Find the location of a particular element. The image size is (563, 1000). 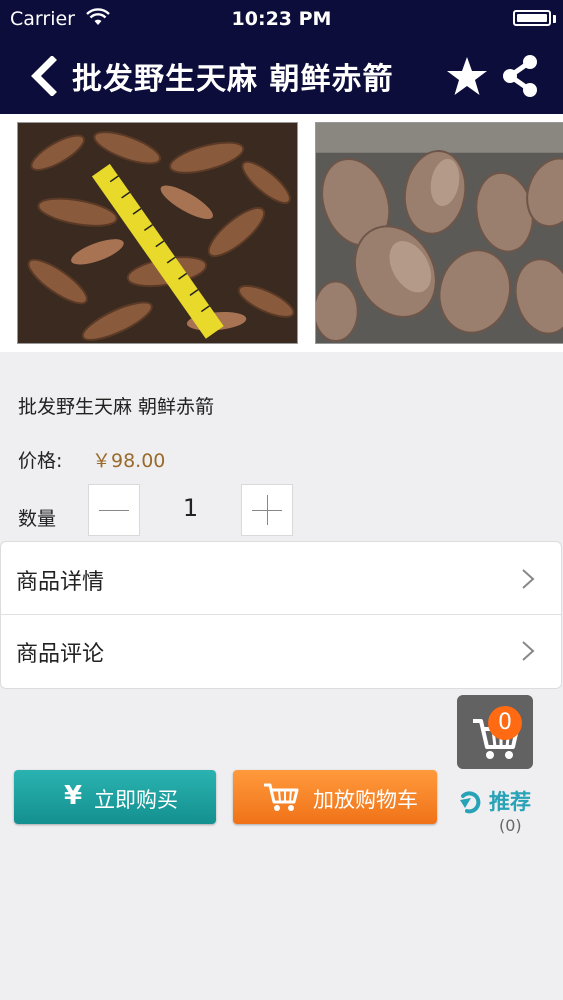

price-value: ￥98.00 is located at coordinates (129, 461).